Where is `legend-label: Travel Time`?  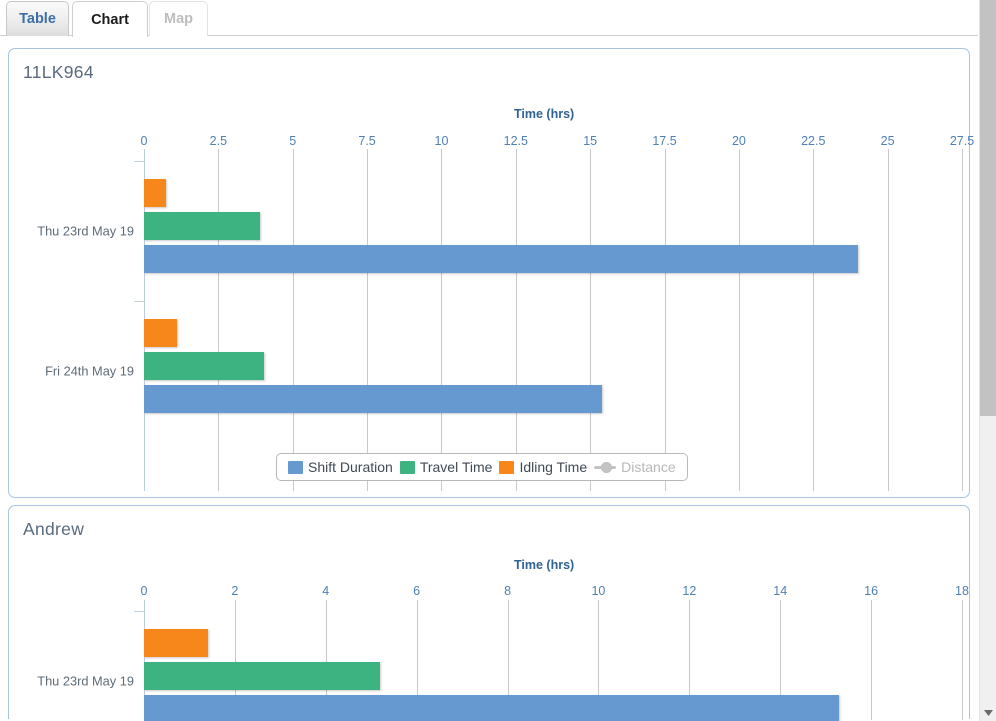 legend-label: Travel Time is located at coordinates (456, 467).